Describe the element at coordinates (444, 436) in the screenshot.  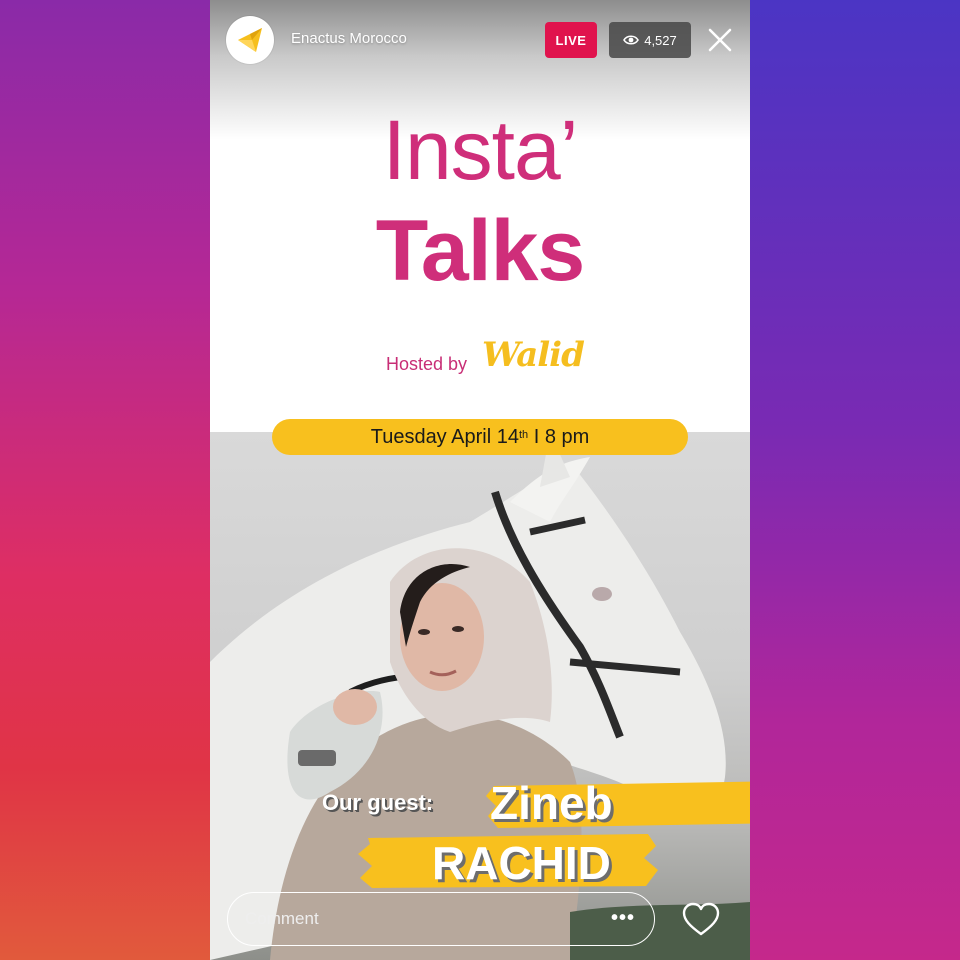
I see `event-date: Tuesday April 14` at that location.